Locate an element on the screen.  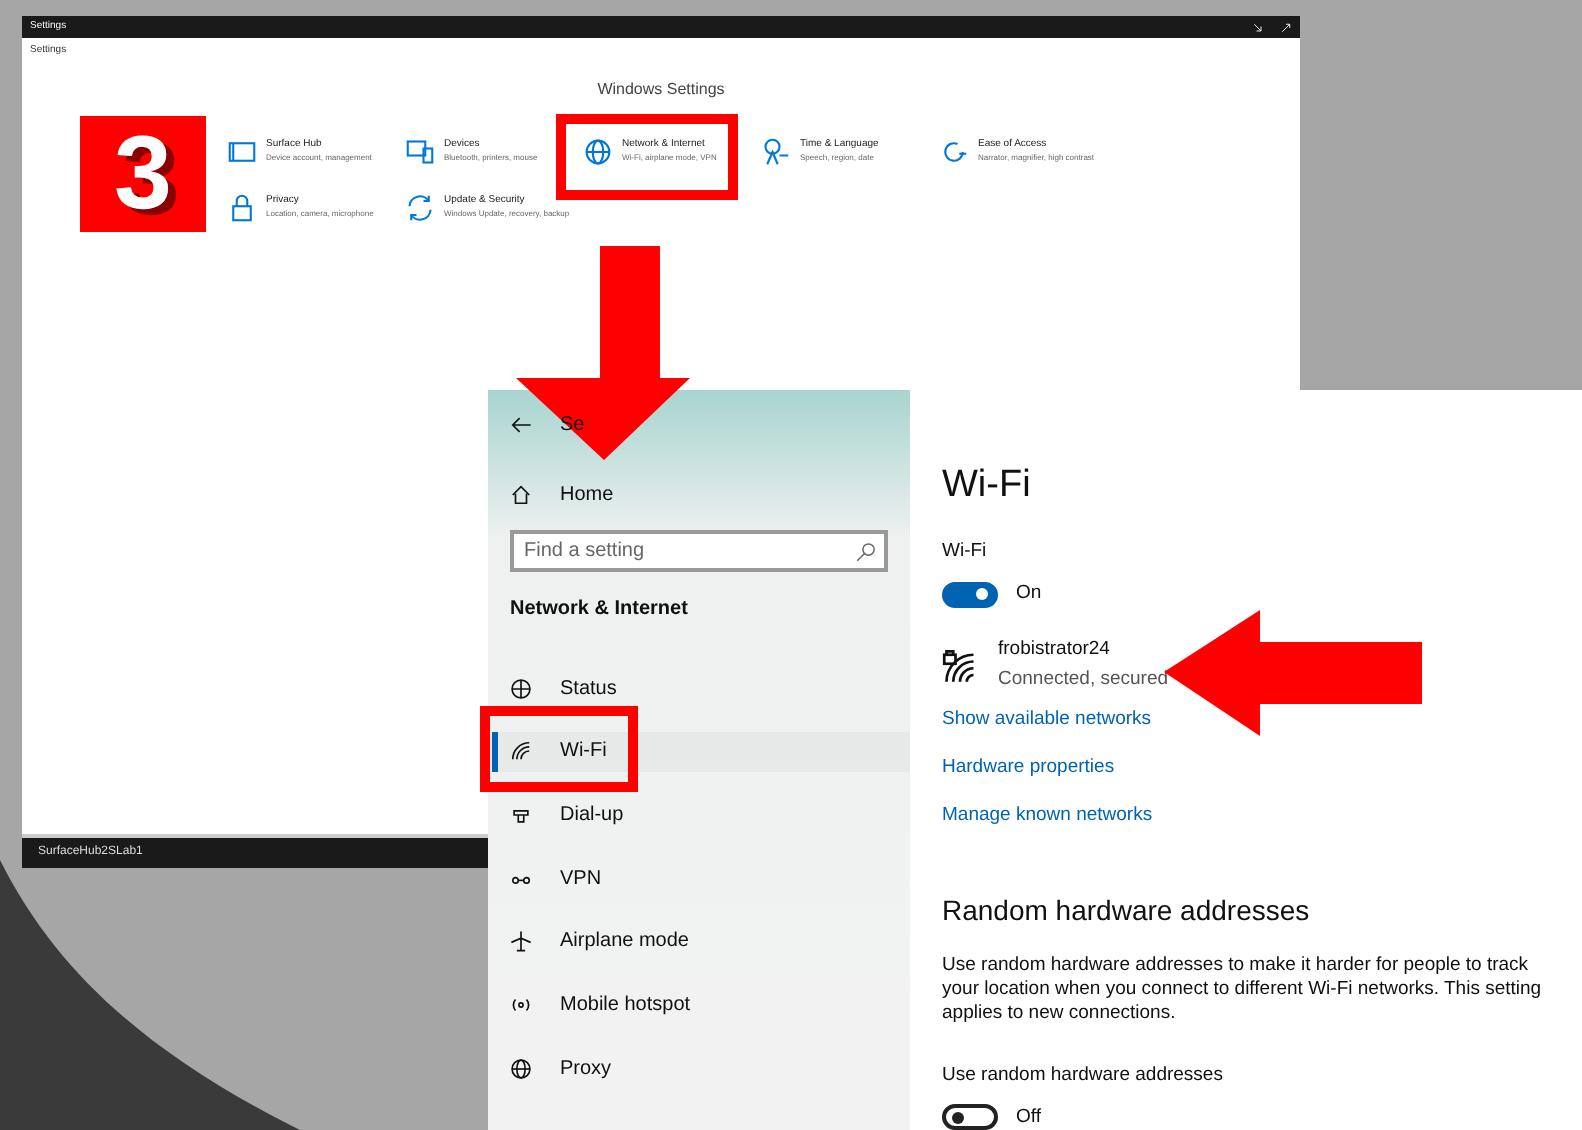
sync-icon is located at coordinates (420, 207).